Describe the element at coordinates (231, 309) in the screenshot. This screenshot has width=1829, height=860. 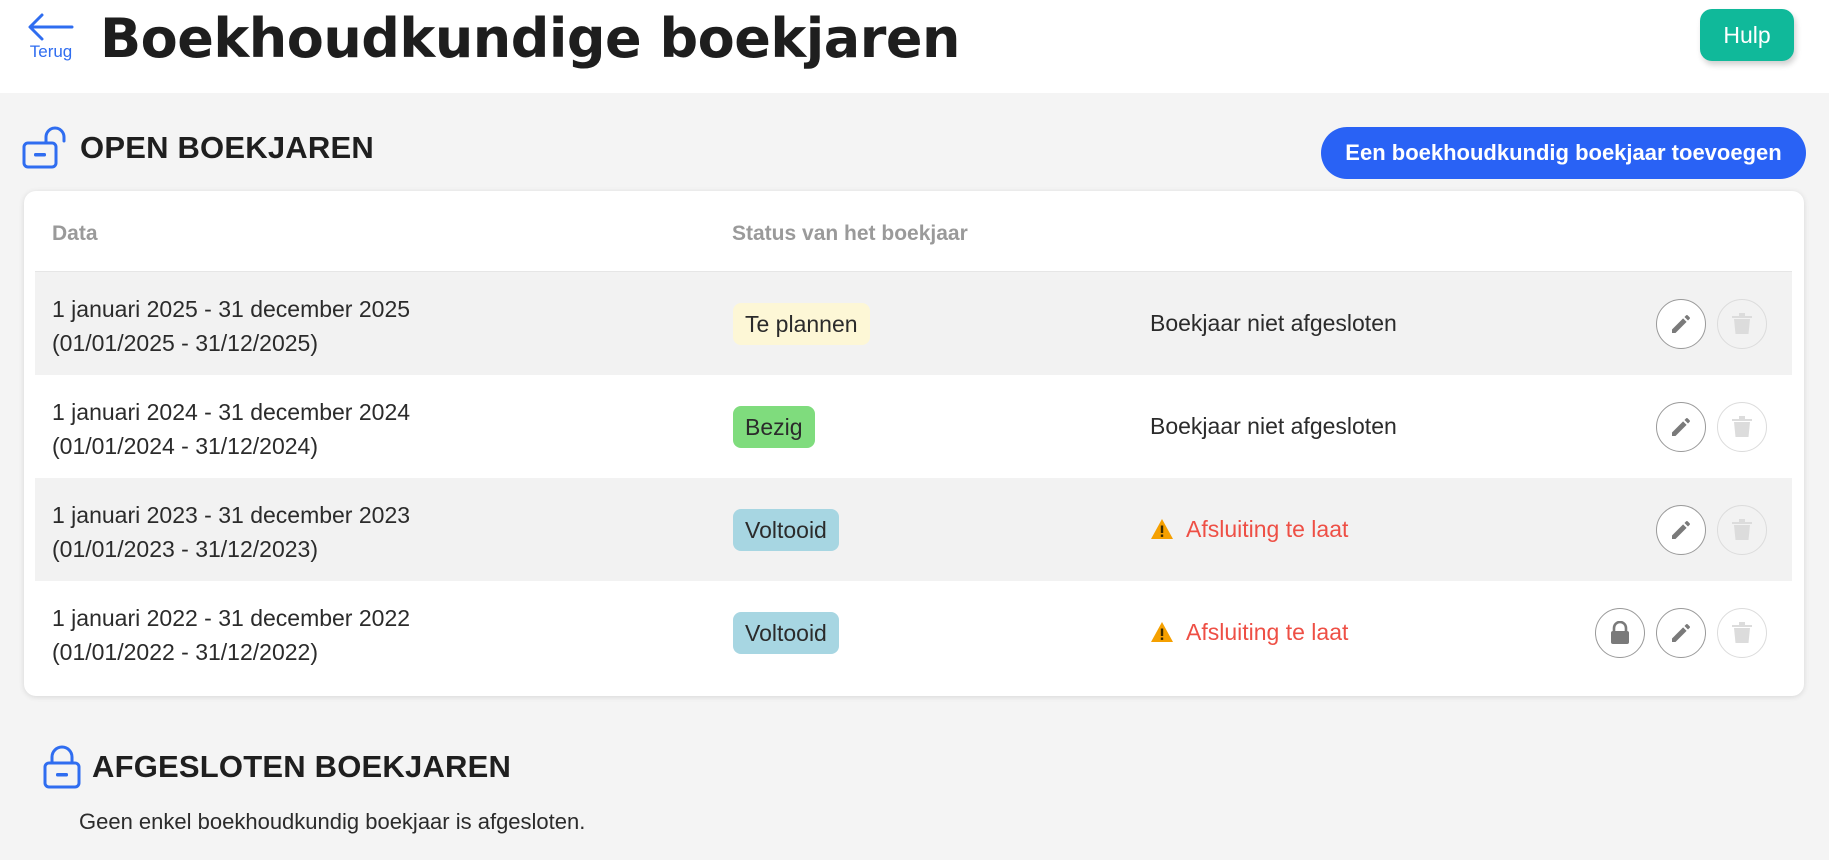
I see `row-period: 1 januari 2025 - 31 december 2025` at that location.